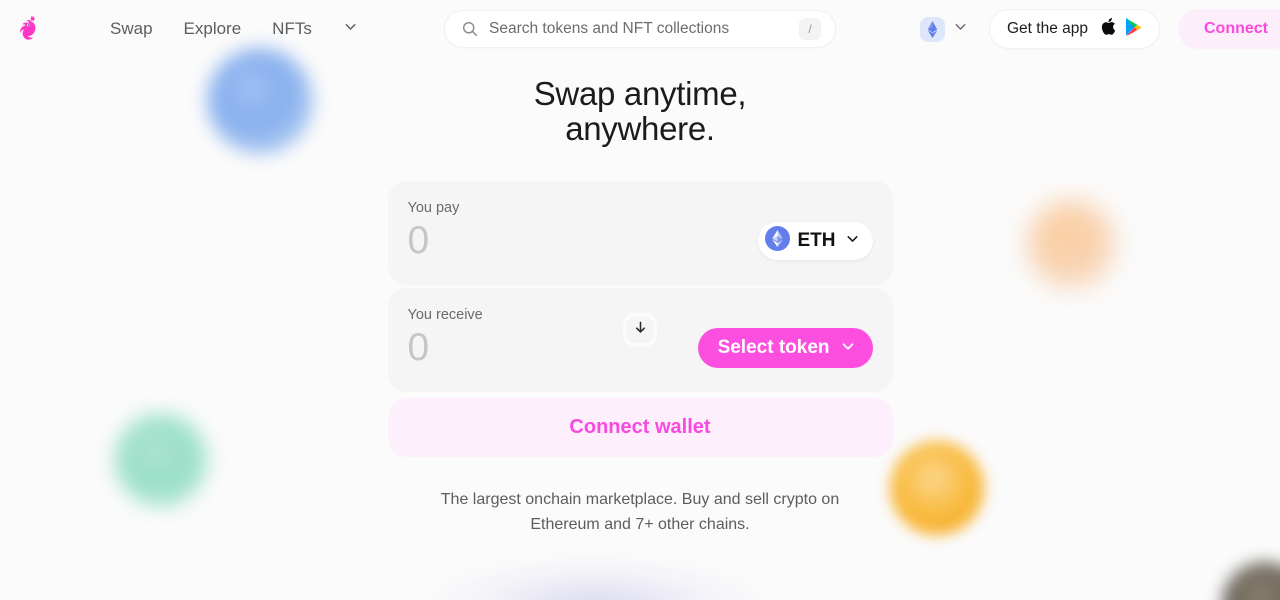 The height and width of the screenshot is (600, 1280). I want to click on nav-item-swap: Swap, so click(131, 29).